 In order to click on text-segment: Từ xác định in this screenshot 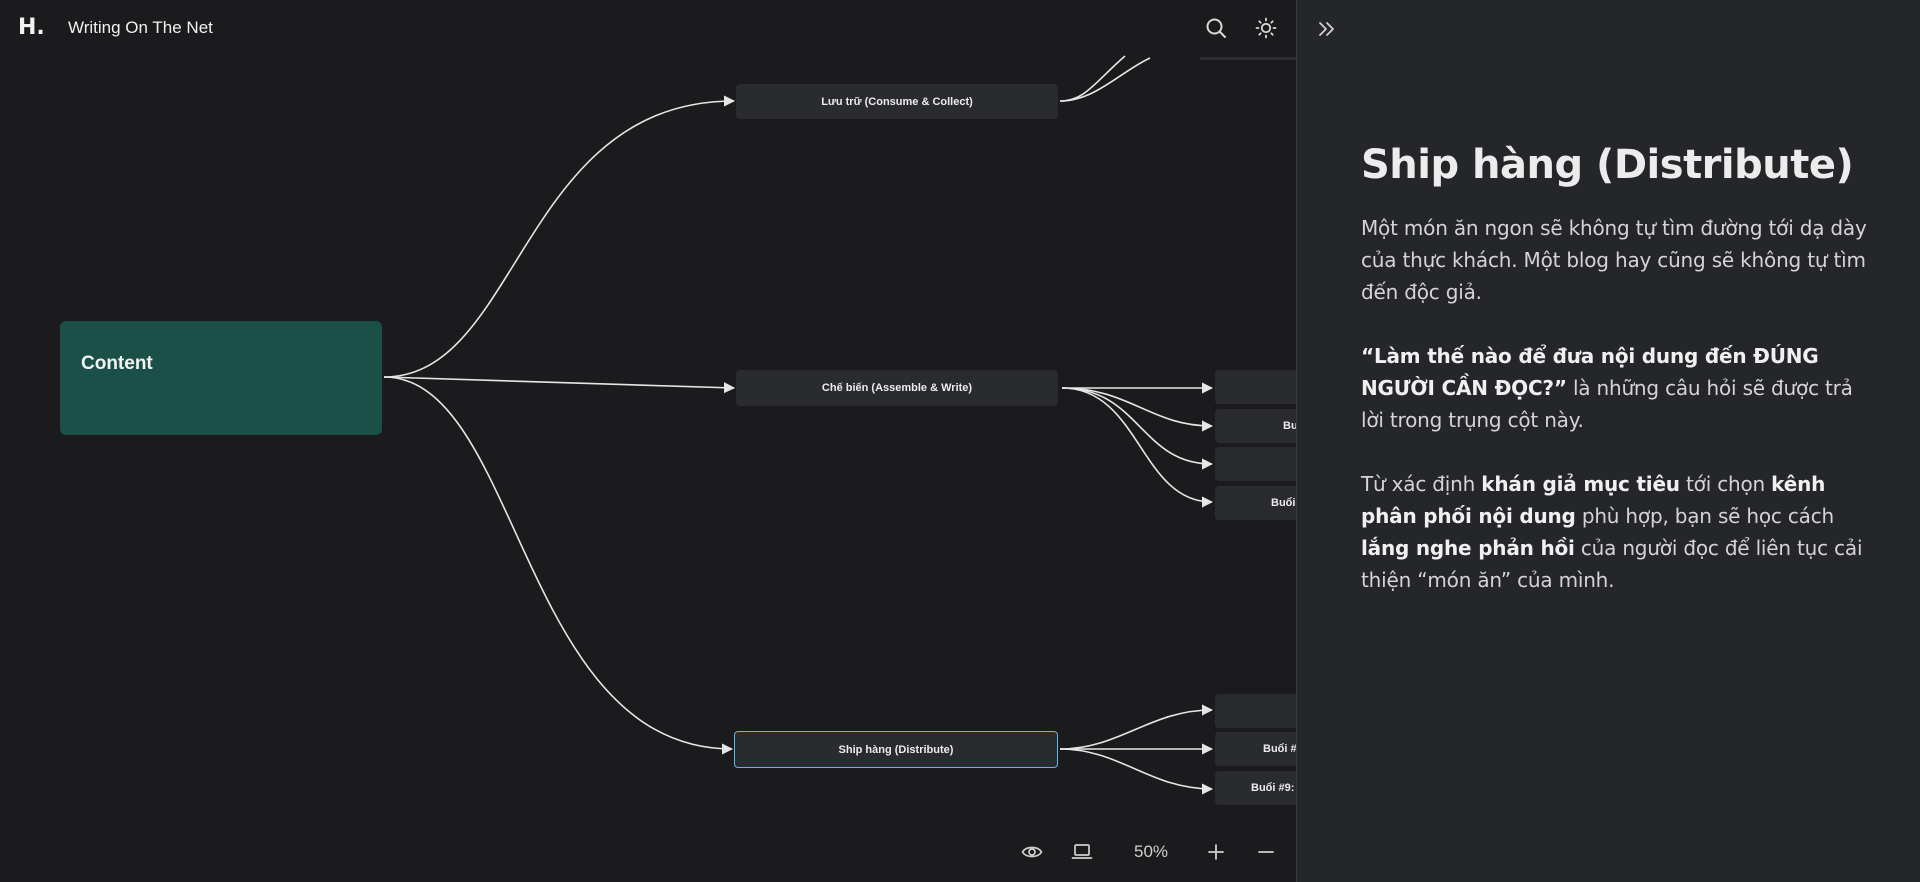, I will do `click(1421, 484)`.